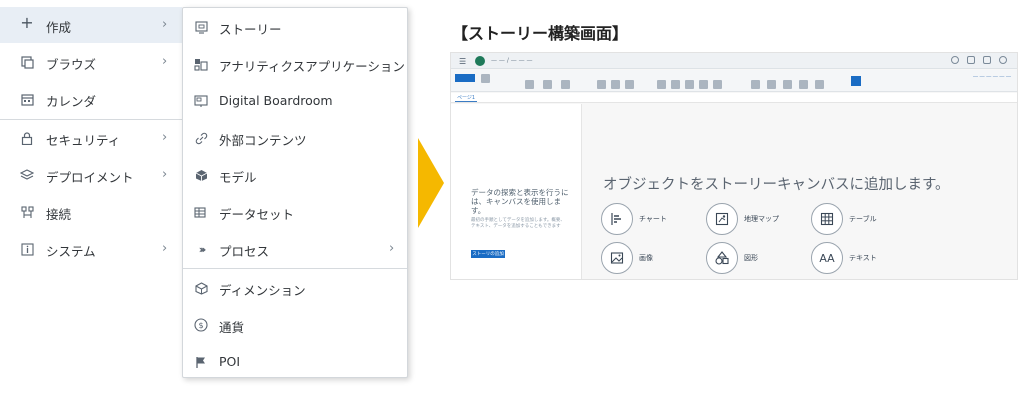  What do you see at coordinates (262, 290) in the screenshot?
I see `submenu-item-label: ディメンション` at bounding box center [262, 290].